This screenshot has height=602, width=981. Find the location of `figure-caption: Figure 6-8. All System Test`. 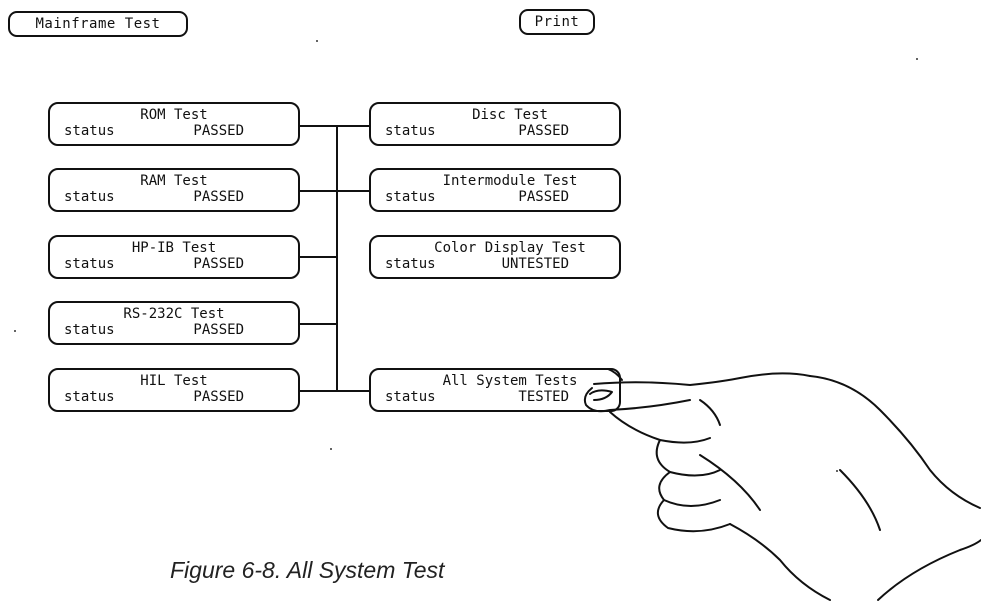

figure-caption: Figure 6-8. All System Test is located at coordinates (307, 570).